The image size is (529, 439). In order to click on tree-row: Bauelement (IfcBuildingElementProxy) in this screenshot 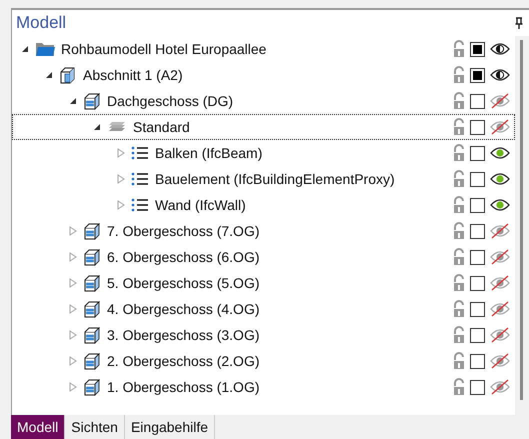, I will do `click(263, 179)`.